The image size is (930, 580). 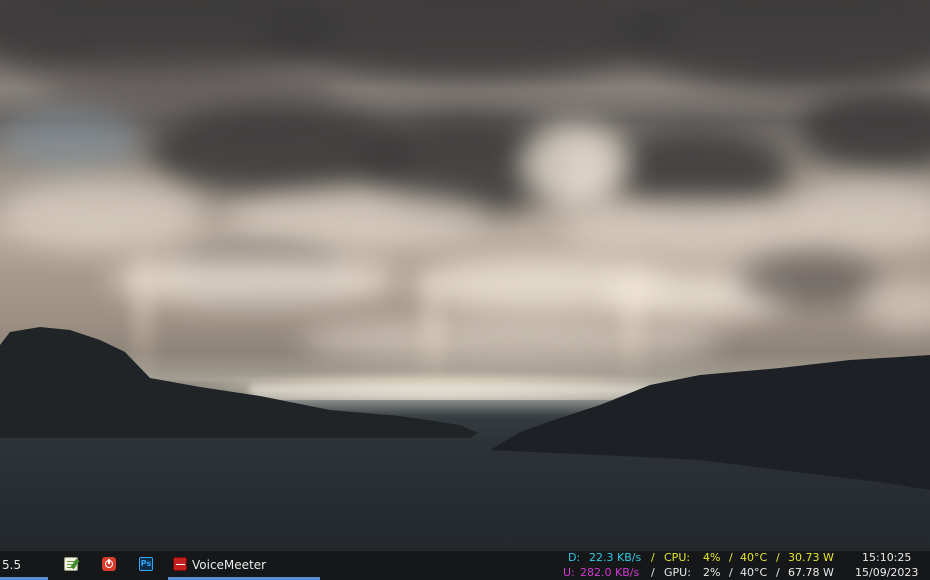 I want to click on taskbar-partial-label: 5.5, so click(x=11, y=565).